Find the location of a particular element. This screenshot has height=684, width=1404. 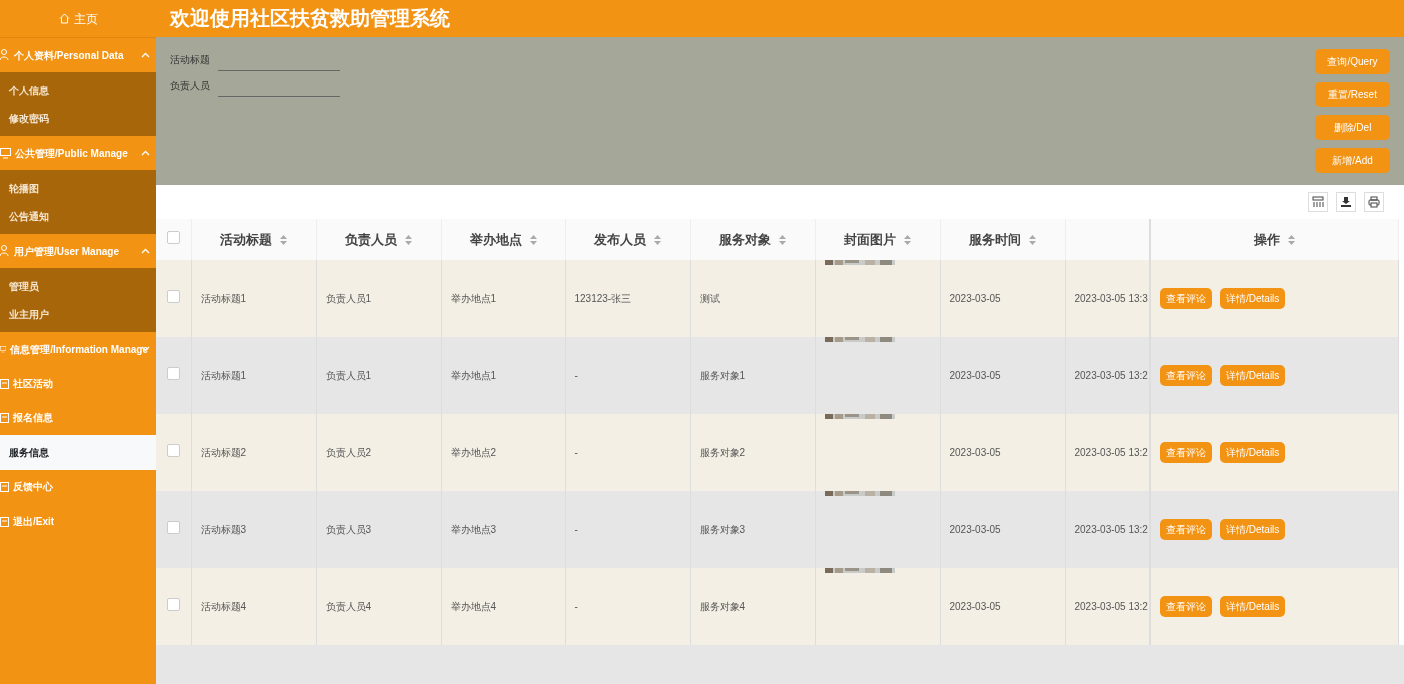

header-title: 欢迎使用社区扶贫救助管理系统 is located at coordinates (780, 18).